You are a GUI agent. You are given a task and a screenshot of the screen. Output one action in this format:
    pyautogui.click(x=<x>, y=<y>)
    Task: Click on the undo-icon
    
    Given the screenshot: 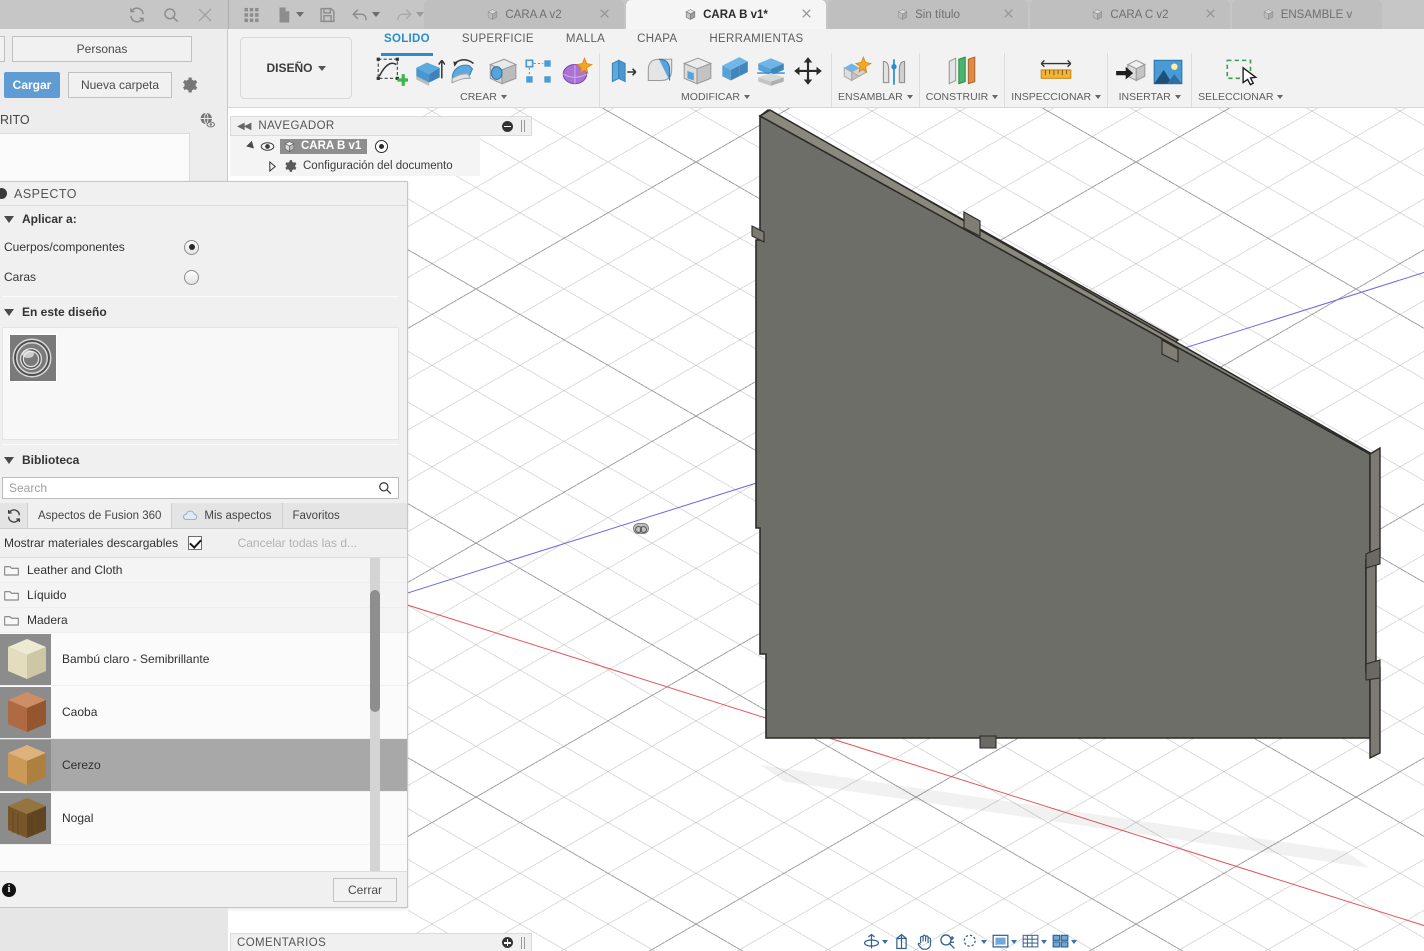 What is the action you would take?
    pyautogui.click(x=360, y=15)
    